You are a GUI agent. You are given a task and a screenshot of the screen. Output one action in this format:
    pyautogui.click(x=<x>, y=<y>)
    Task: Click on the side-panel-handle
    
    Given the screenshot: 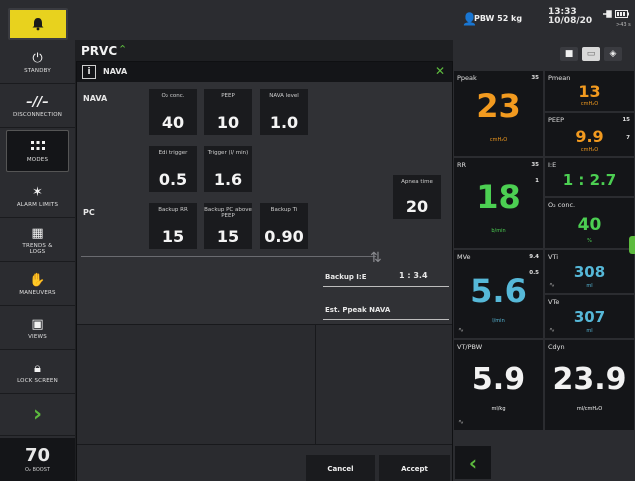 What is the action you would take?
    pyautogui.click(x=632, y=245)
    